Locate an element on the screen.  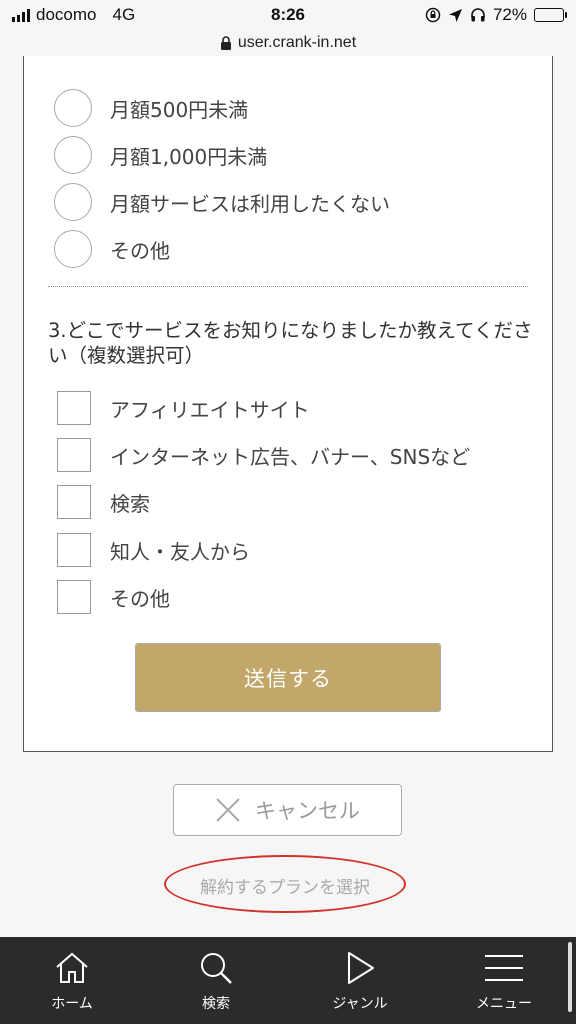
radio-option: 月額サービスは利用したくない is located at coordinates (222, 202).